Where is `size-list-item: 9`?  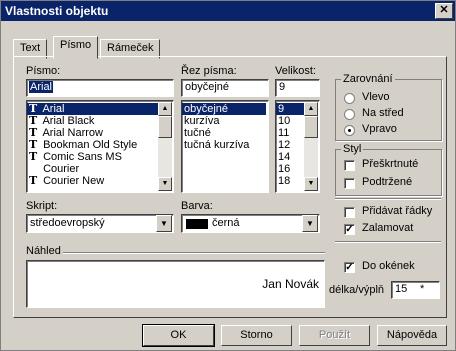 size-list-item: 9 is located at coordinates (290, 109).